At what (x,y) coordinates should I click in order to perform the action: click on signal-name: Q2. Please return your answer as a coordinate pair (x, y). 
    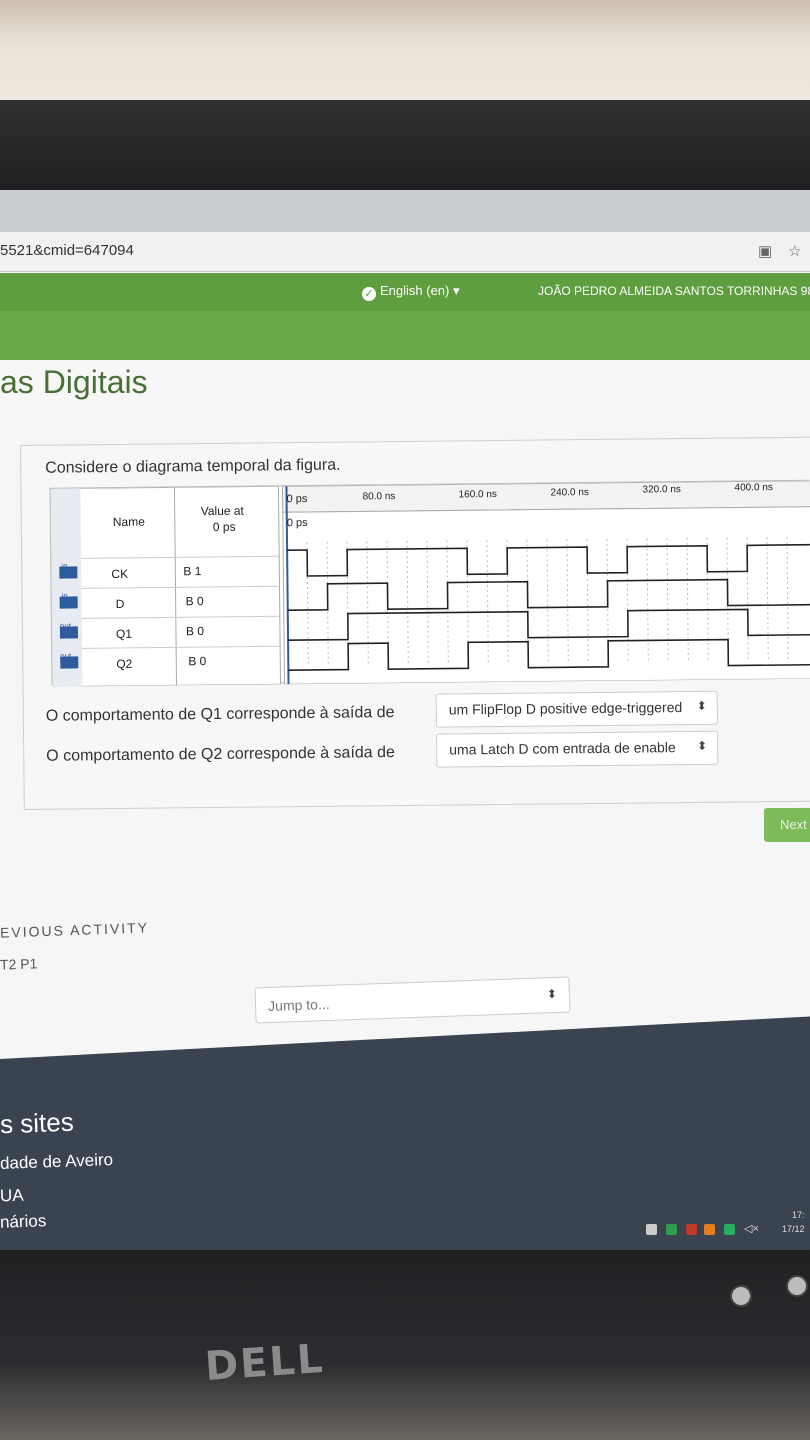
    Looking at the image, I should click on (124, 664).